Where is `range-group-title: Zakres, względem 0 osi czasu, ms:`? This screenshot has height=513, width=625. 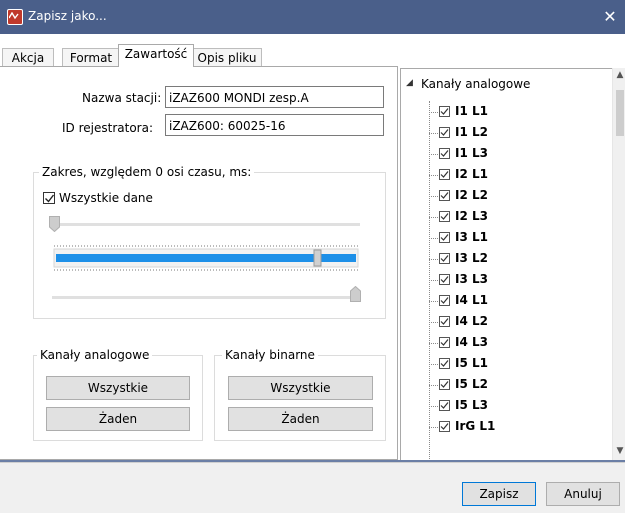 range-group-title: Zakres, względem 0 osi czasu, ms: is located at coordinates (147, 172).